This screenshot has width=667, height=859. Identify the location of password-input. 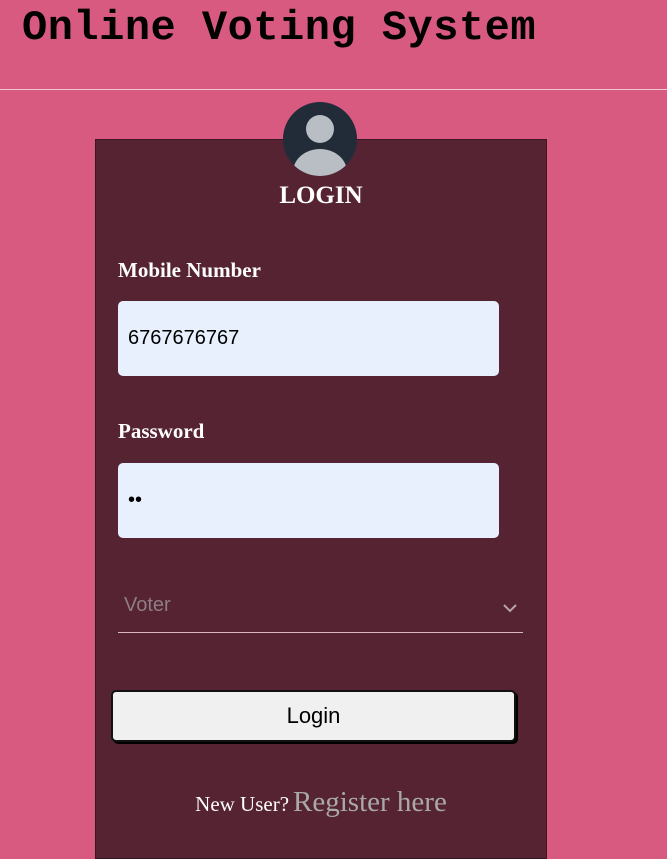
(308, 500).